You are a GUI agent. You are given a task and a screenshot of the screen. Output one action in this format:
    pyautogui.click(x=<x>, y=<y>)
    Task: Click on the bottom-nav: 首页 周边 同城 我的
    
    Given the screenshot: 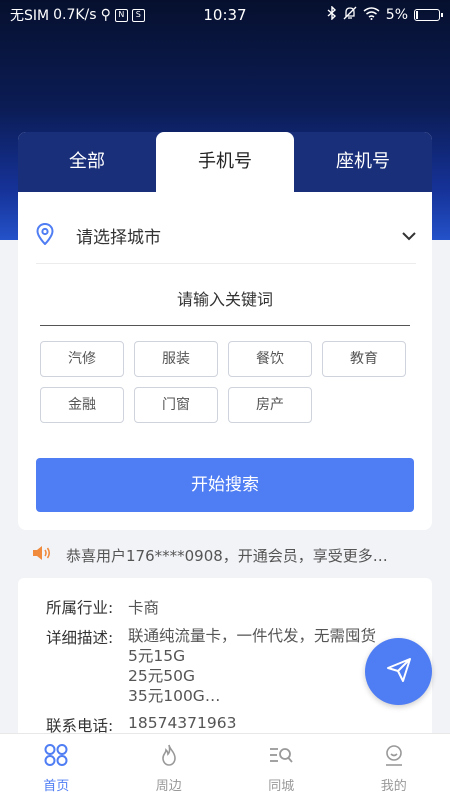 What is the action you would take?
    pyautogui.click(x=225, y=766)
    